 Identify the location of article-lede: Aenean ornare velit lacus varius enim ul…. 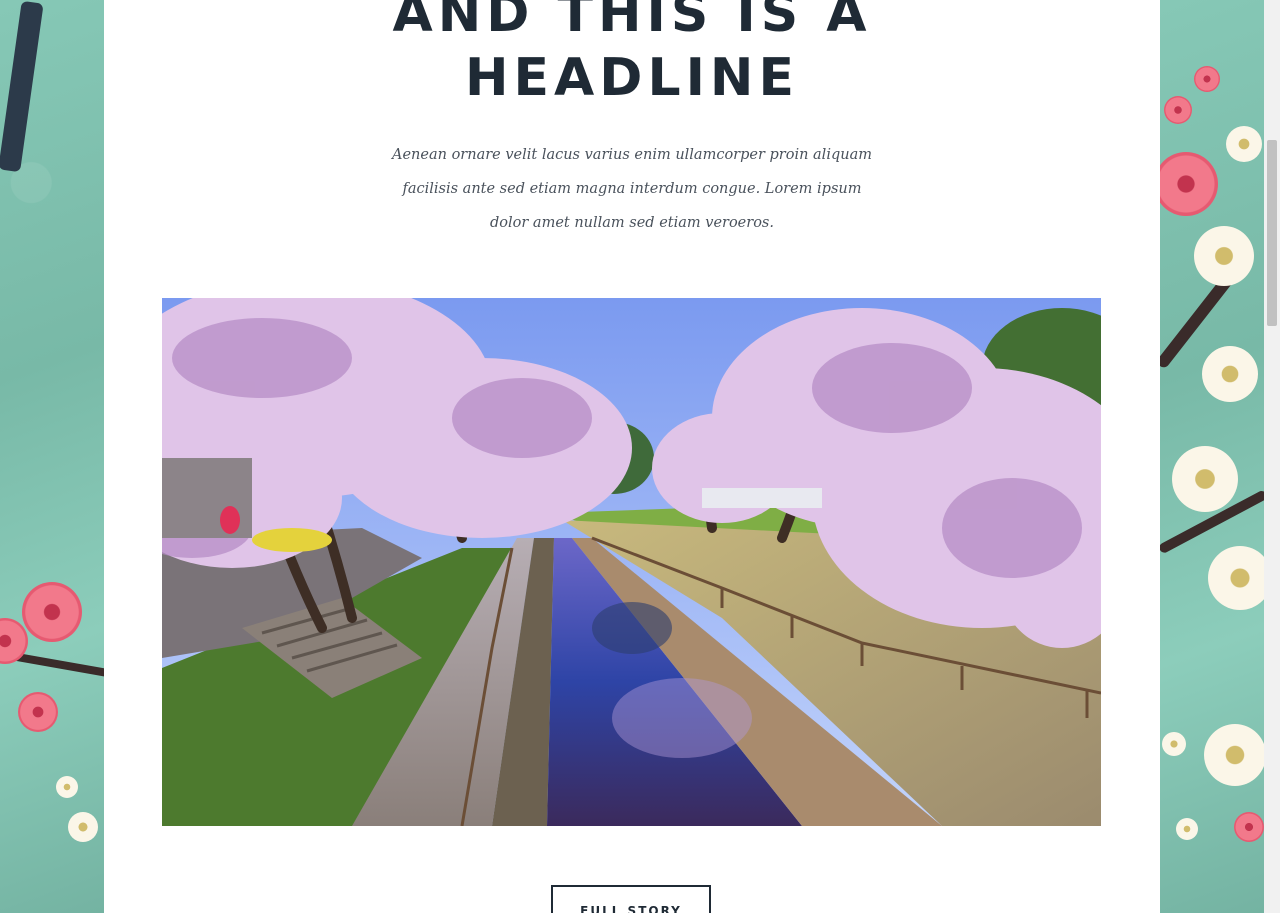
(632, 189).